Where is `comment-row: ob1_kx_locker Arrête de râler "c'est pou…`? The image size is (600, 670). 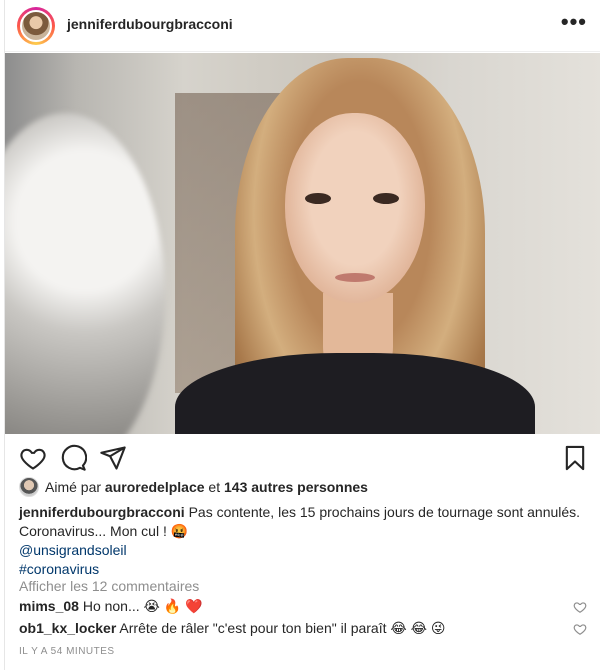 comment-row: ob1_kx_locker Arrête de râler "c'est pou… is located at coordinates (304, 630).